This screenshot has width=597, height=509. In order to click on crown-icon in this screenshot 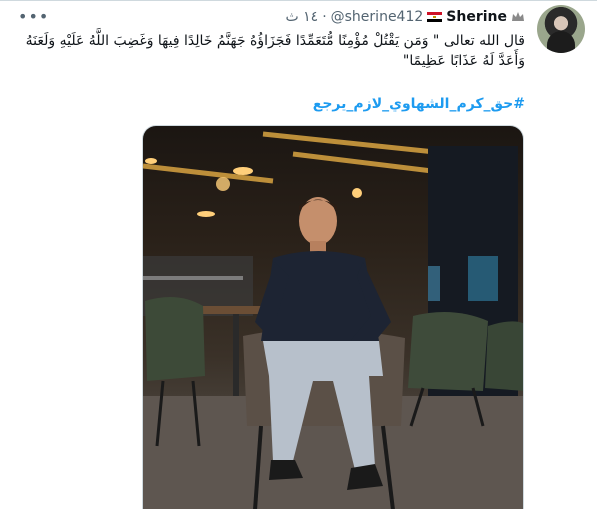, I will do `click(518, 17)`.